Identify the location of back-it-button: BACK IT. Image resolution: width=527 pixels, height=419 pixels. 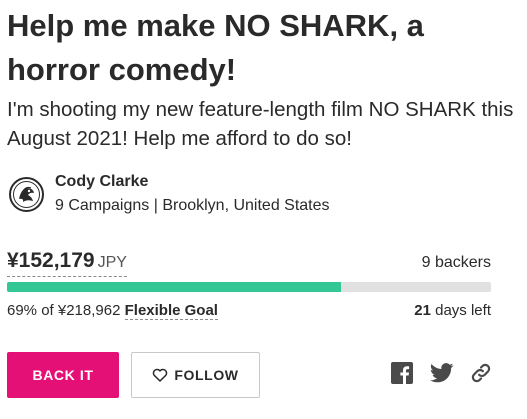
(63, 375).